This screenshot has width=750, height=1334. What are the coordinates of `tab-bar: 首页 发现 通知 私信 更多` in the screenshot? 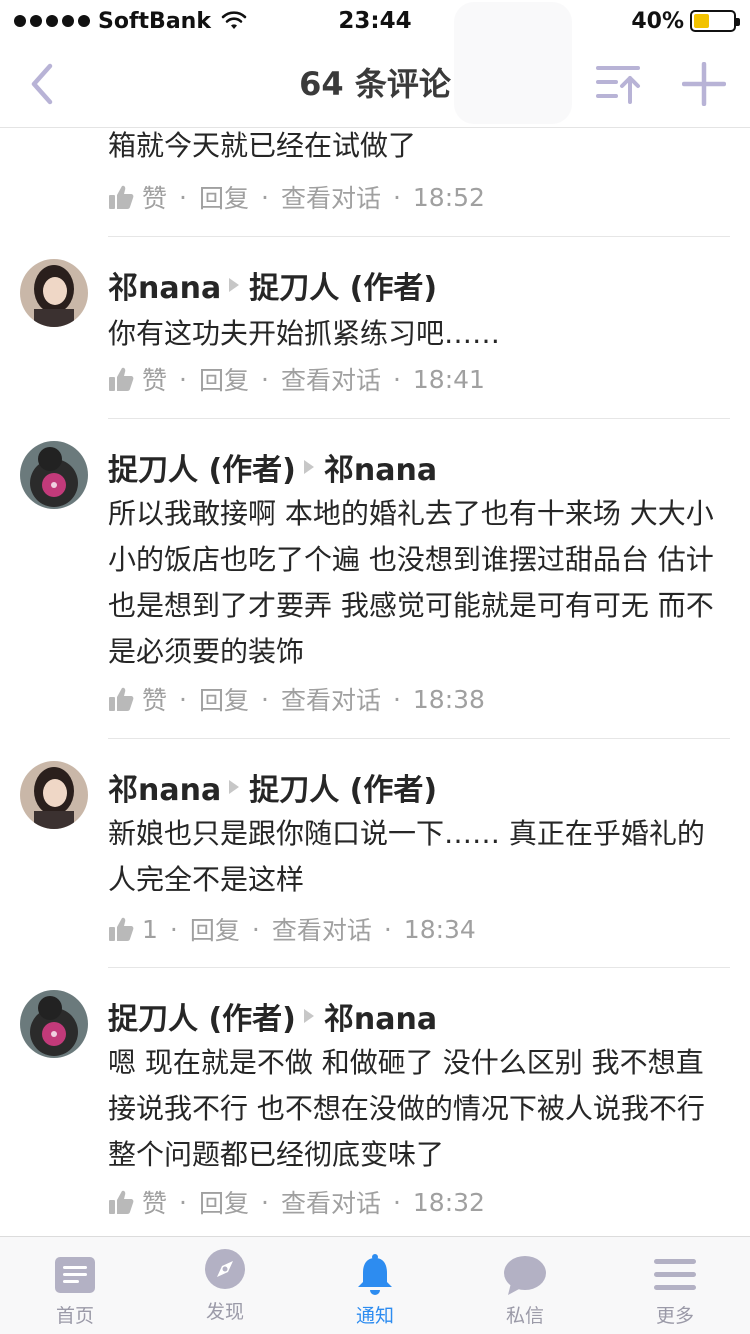 It's located at (375, 1285).